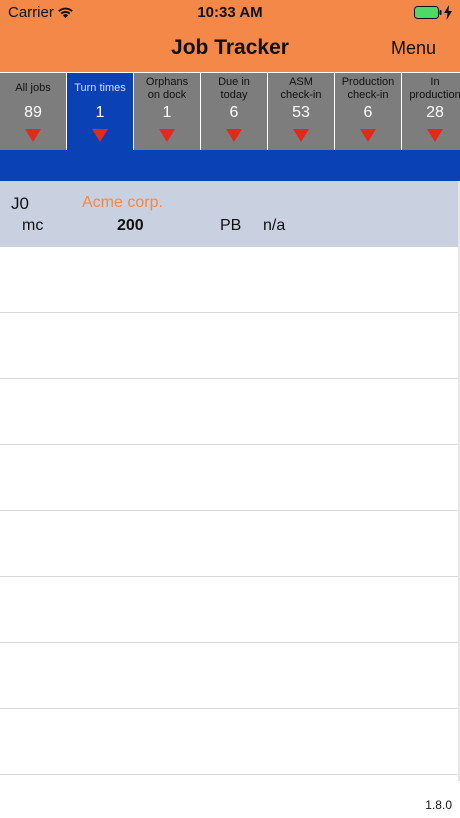 The image size is (460, 818). What do you see at coordinates (167, 88) in the screenshot?
I see `tab-label: Orphans on dock` at bounding box center [167, 88].